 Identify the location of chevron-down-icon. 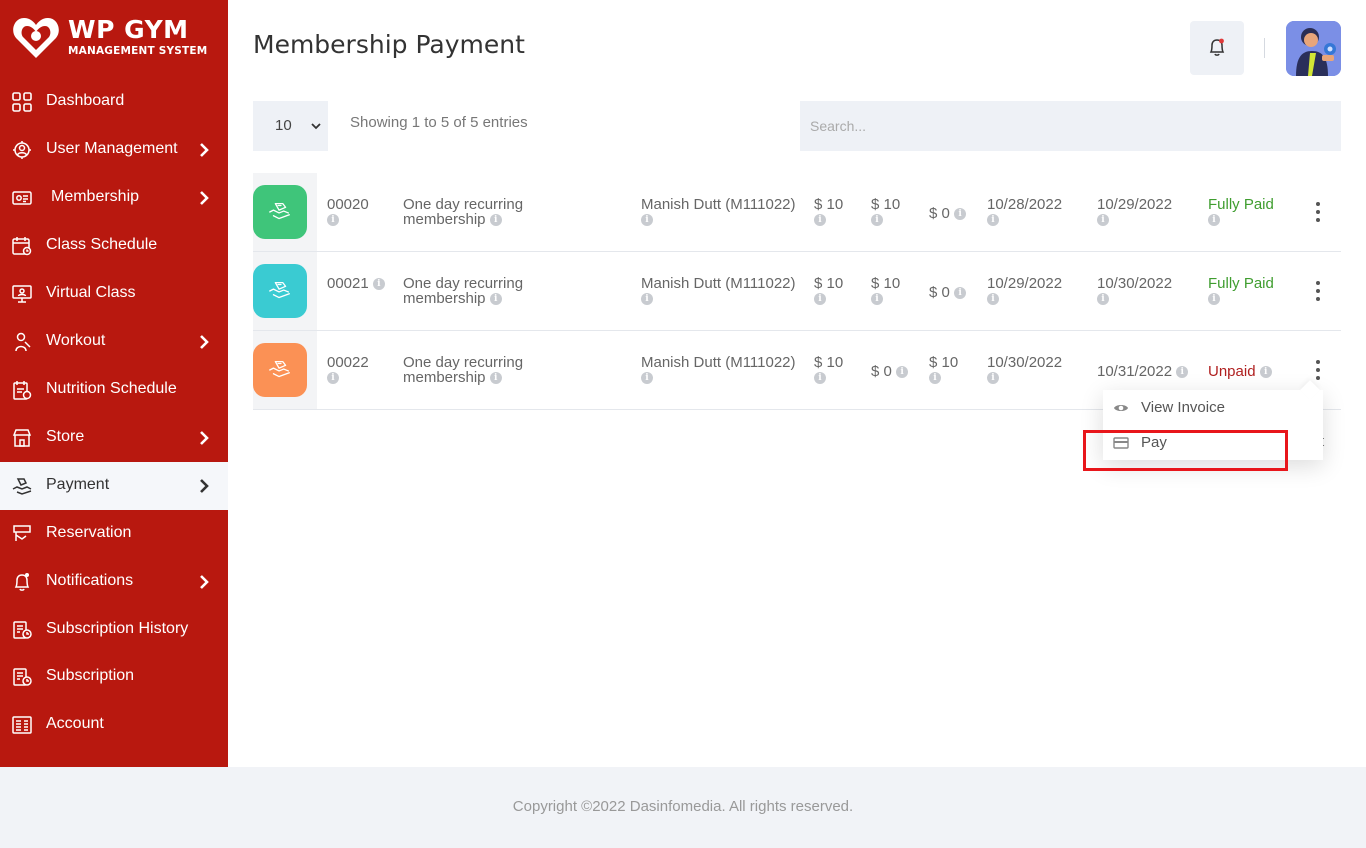
(316, 126).